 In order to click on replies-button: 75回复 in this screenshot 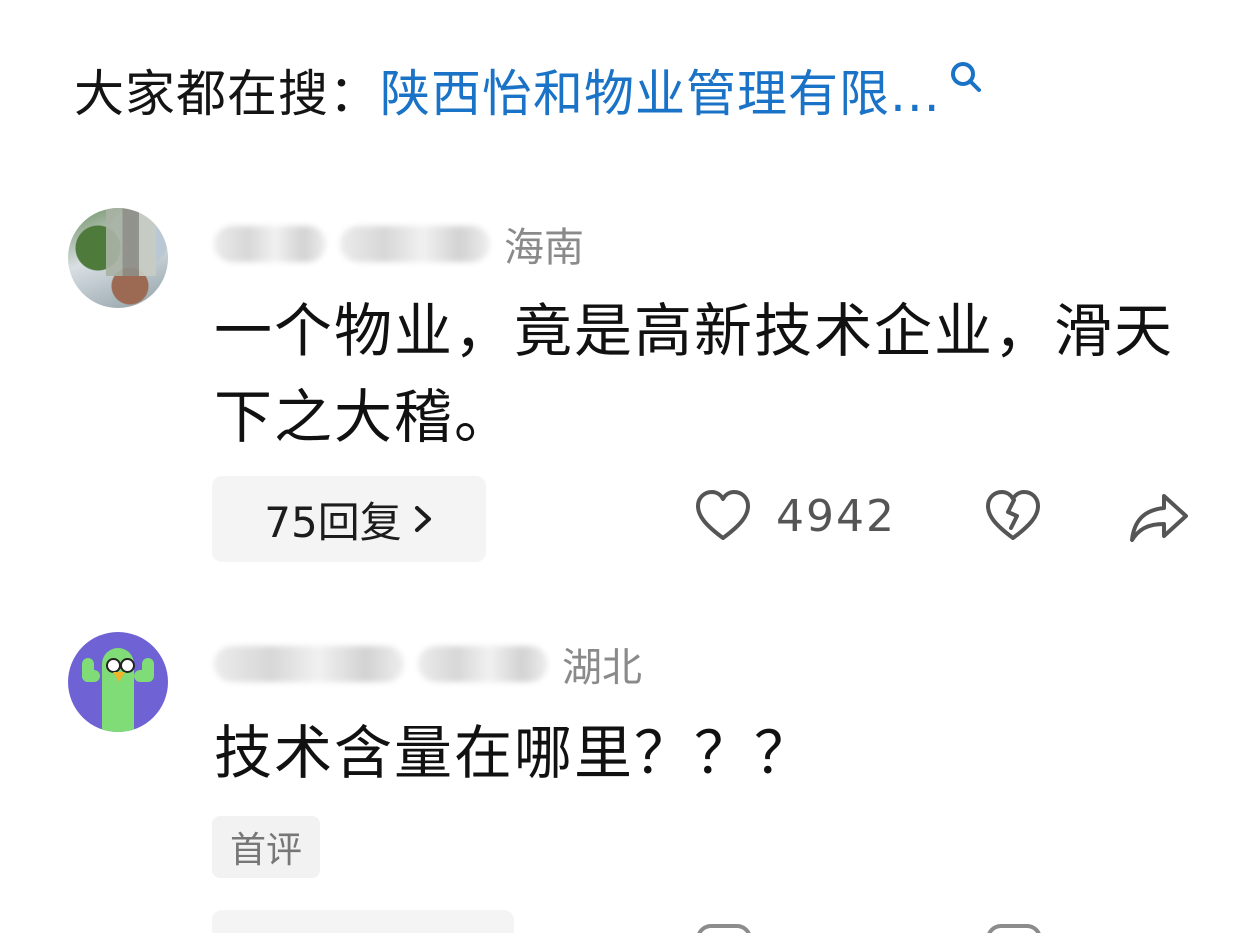, I will do `click(349, 519)`.